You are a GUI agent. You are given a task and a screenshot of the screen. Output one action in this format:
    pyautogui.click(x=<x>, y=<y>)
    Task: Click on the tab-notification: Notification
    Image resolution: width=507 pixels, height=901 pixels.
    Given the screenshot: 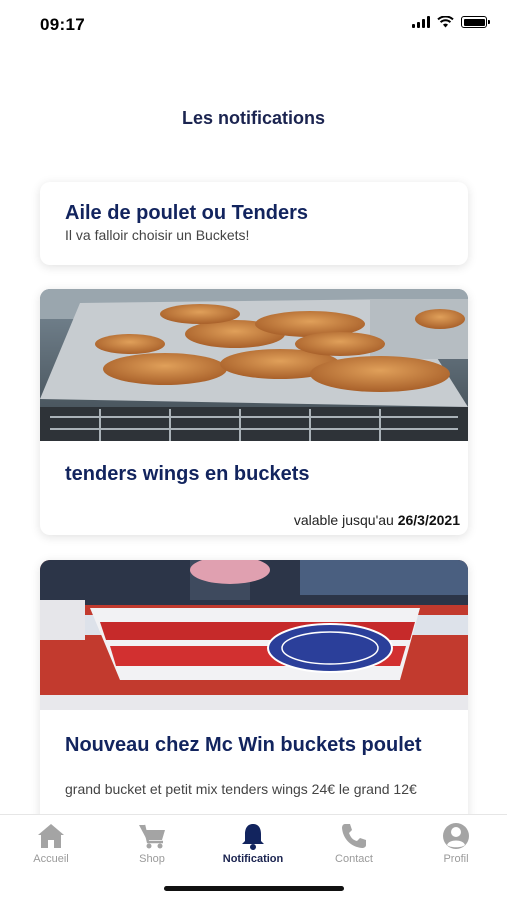 What is the action you would take?
    pyautogui.click(x=253, y=843)
    